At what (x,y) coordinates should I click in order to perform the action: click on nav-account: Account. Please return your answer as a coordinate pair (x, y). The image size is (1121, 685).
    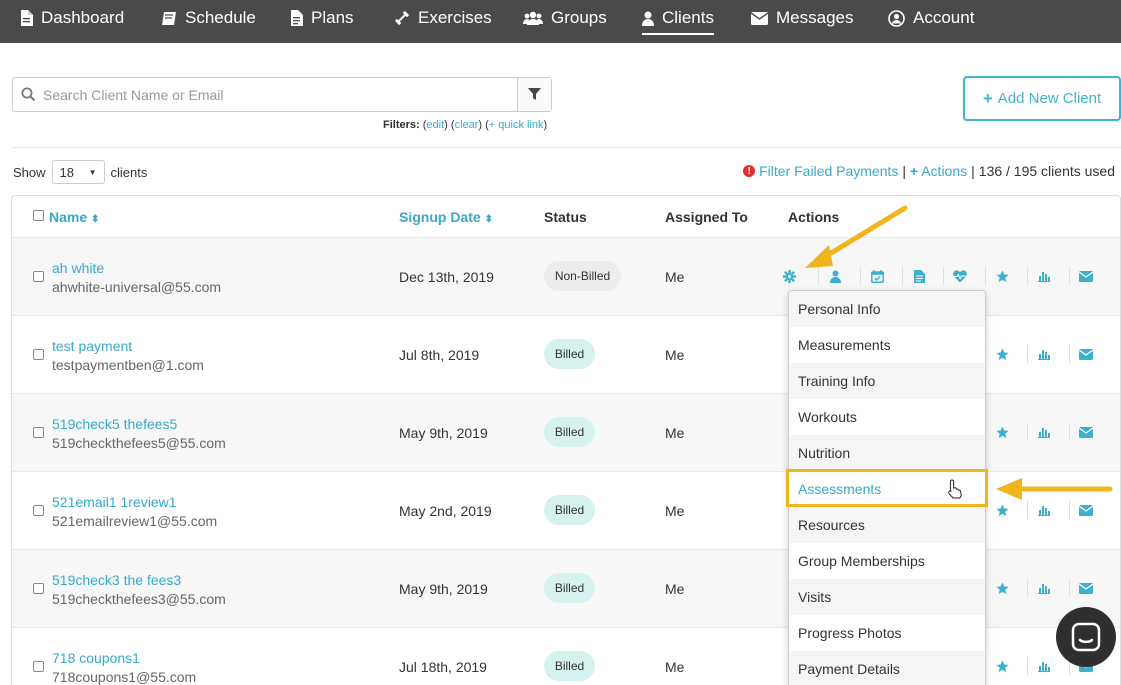
    Looking at the image, I should click on (931, 18).